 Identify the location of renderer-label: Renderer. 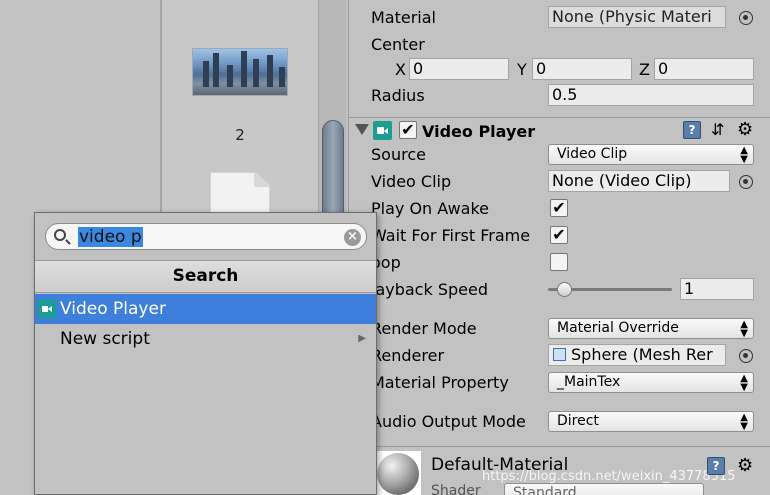
(408, 355).